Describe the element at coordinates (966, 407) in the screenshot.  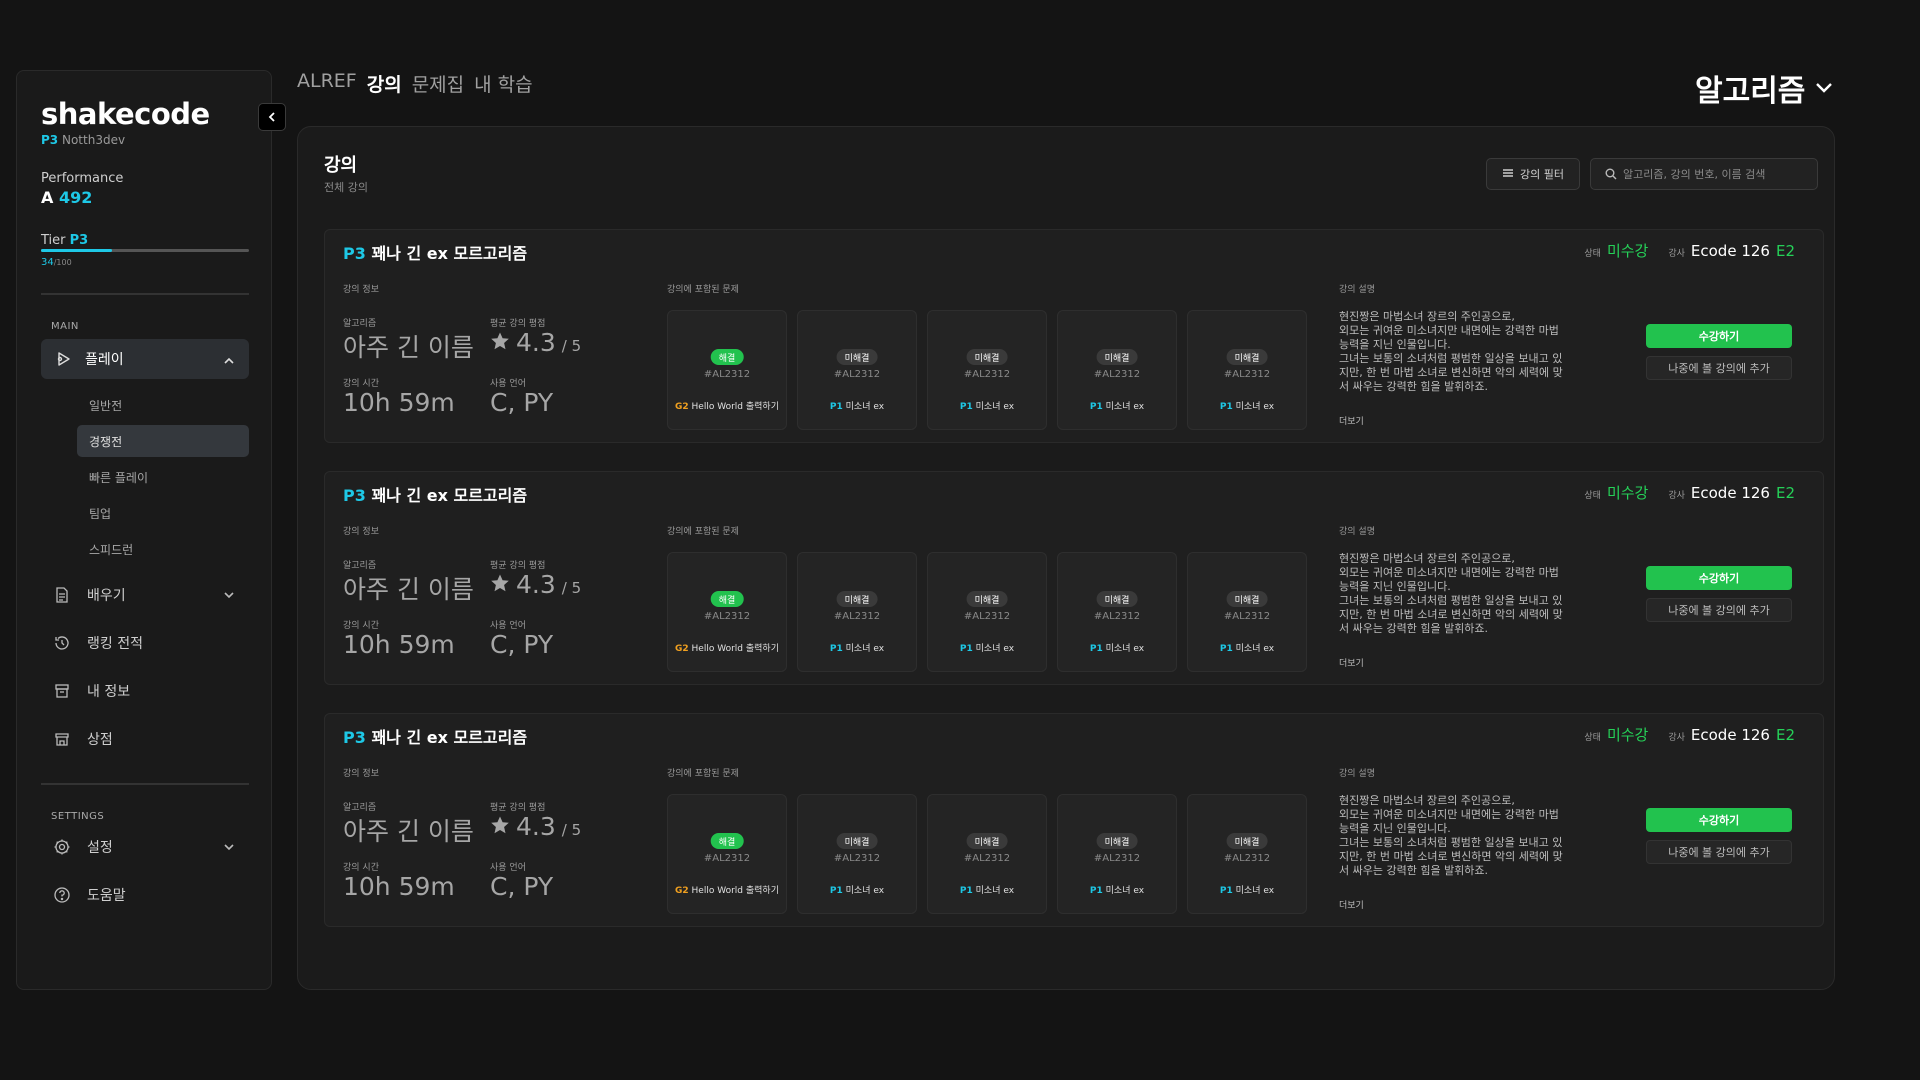
I see `problem-tier: P1` at that location.